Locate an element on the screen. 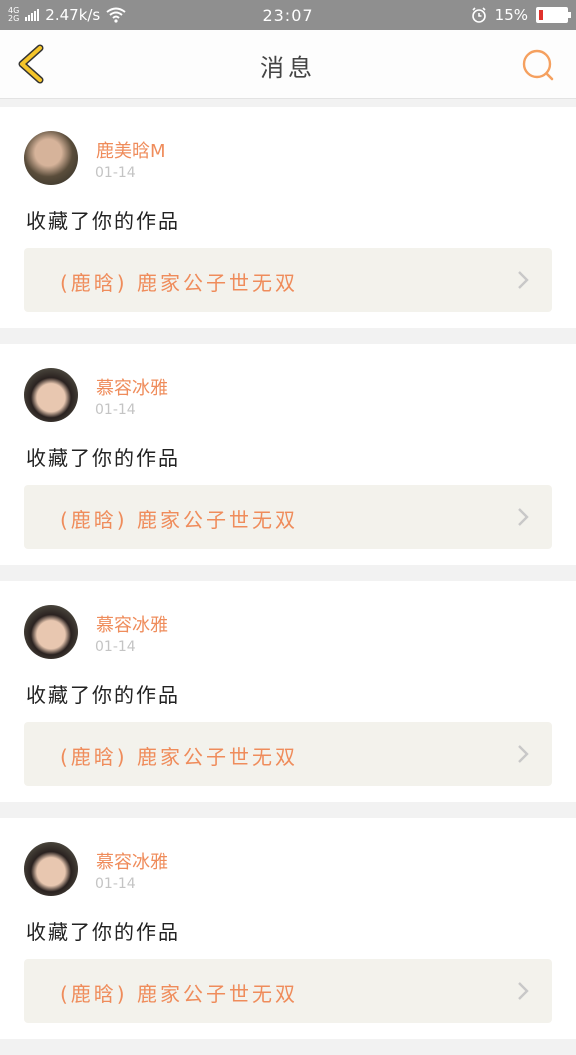  network-speed: 2.47k/s is located at coordinates (73, 15).